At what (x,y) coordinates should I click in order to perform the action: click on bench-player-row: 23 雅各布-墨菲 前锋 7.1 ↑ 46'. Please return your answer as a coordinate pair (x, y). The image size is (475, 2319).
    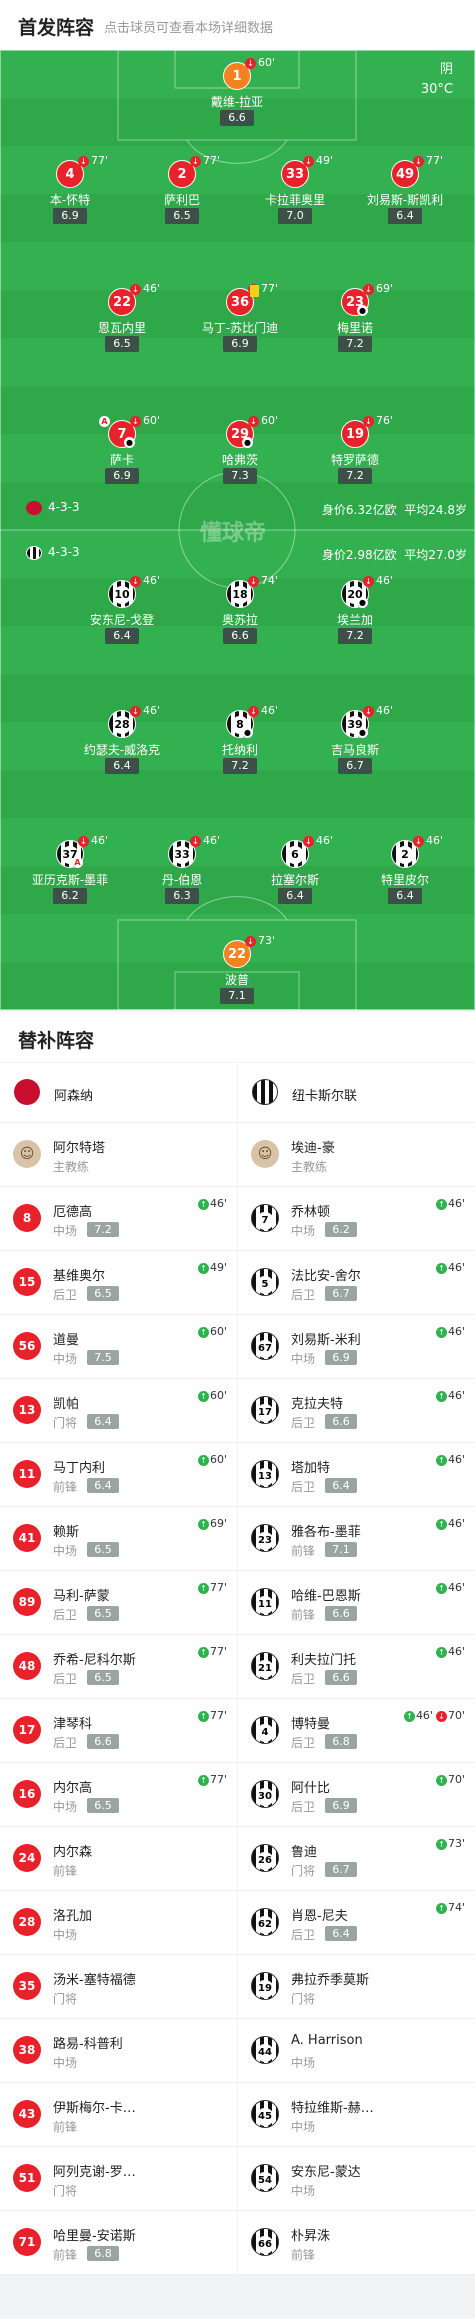
    Looking at the image, I should click on (356, 1539).